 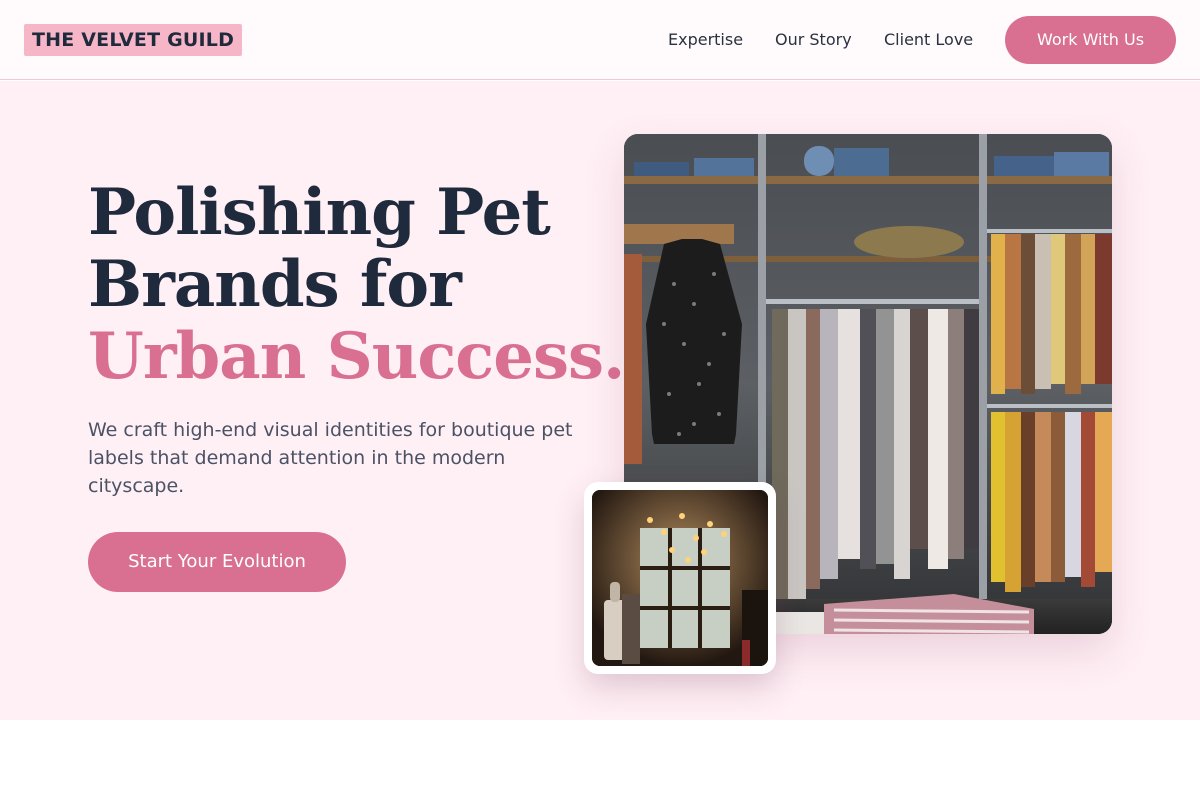 What do you see at coordinates (1090, 40) in the screenshot?
I see `work-with-us-button: Work With Us` at bounding box center [1090, 40].